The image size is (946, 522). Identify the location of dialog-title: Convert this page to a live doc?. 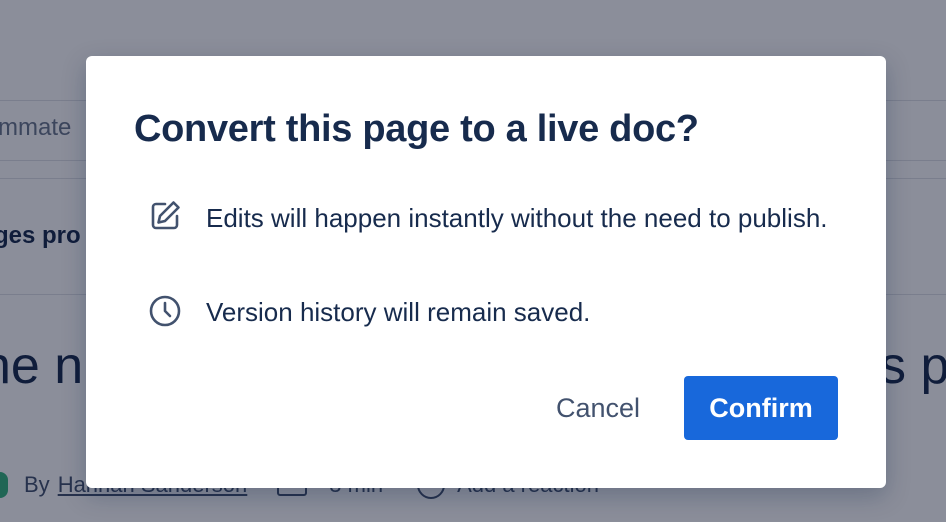
(416, 129).